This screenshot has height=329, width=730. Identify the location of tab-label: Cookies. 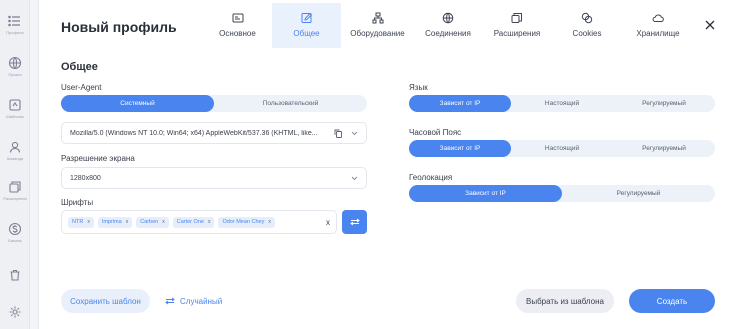
(587, 33).